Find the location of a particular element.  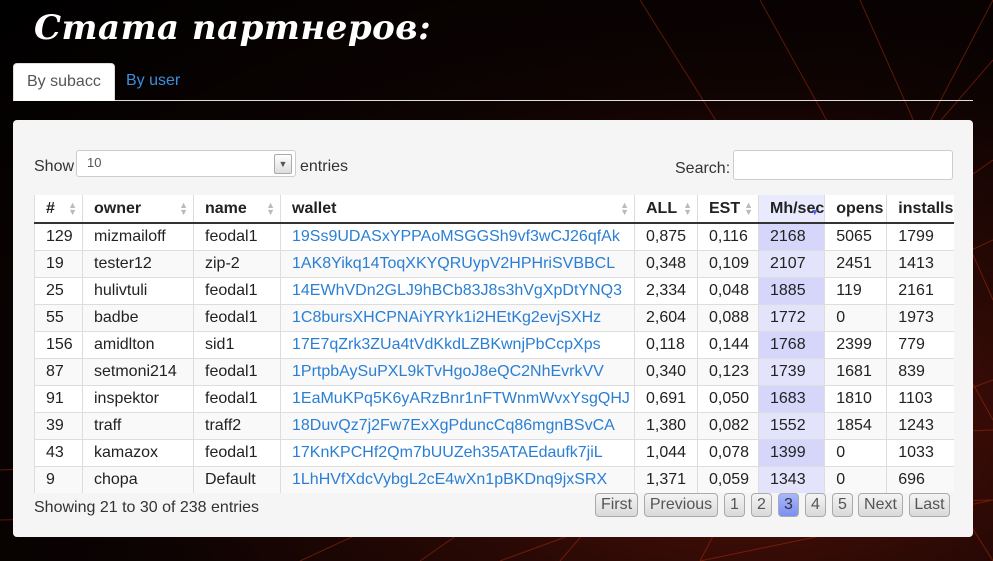

tab-by-user: By user is located at coordinates (153, 81).